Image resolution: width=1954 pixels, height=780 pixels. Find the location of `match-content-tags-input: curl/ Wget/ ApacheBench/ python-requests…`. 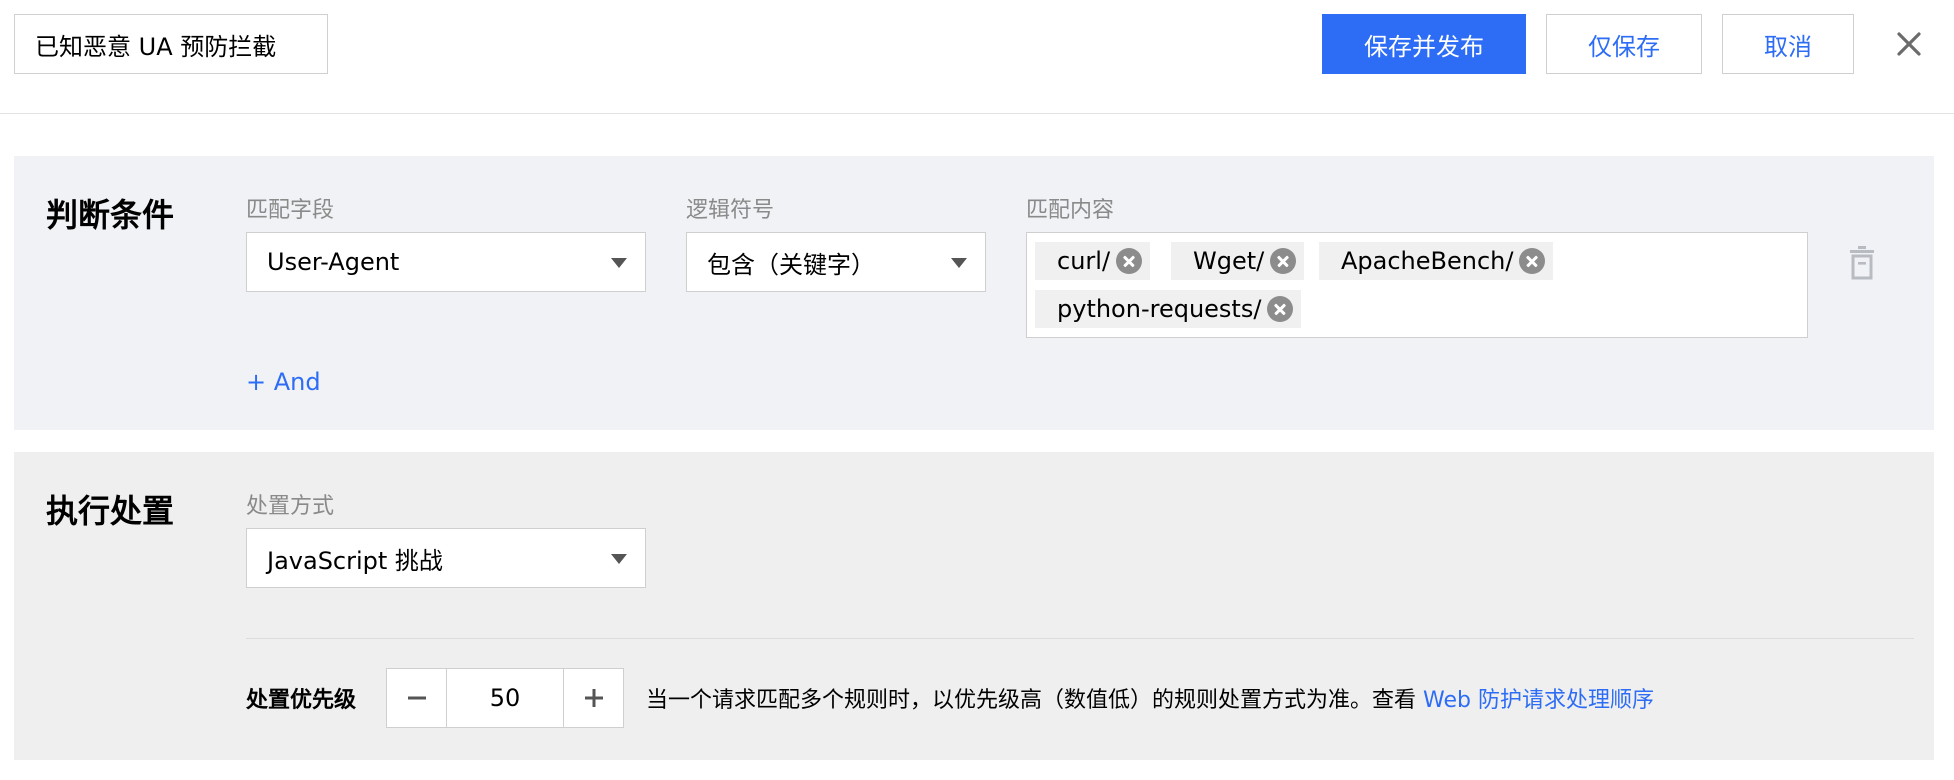

match-content-tags-input: curl/ Wget/ ApacheBench/ python-requests… is located at coordinates (1417, 285).